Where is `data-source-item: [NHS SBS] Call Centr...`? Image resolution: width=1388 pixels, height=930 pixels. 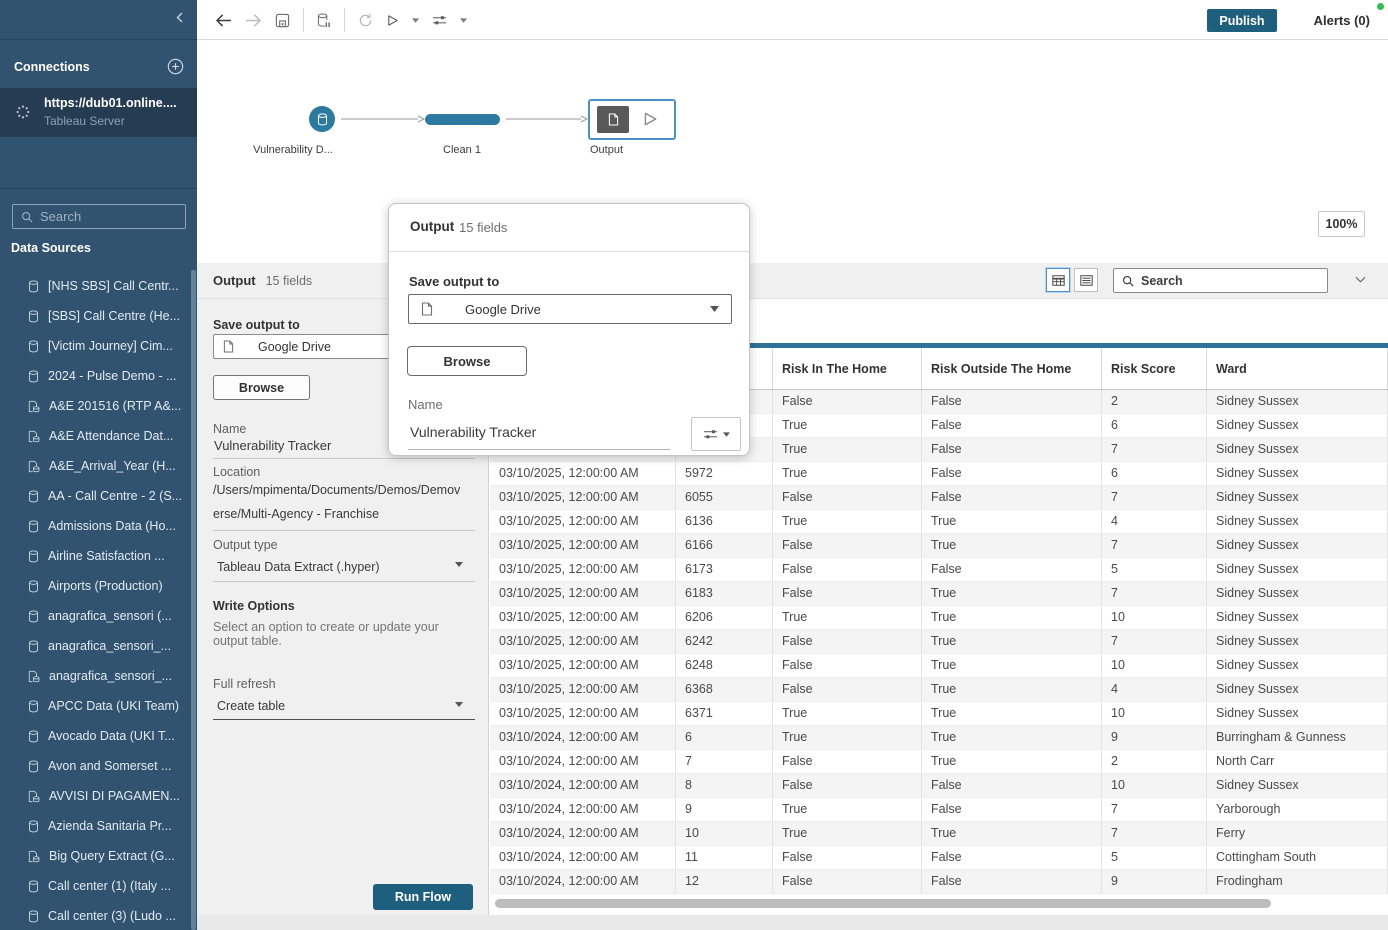
data-source-item: [NHS SBS] Call Centr... is located at coordinates (95, 286).